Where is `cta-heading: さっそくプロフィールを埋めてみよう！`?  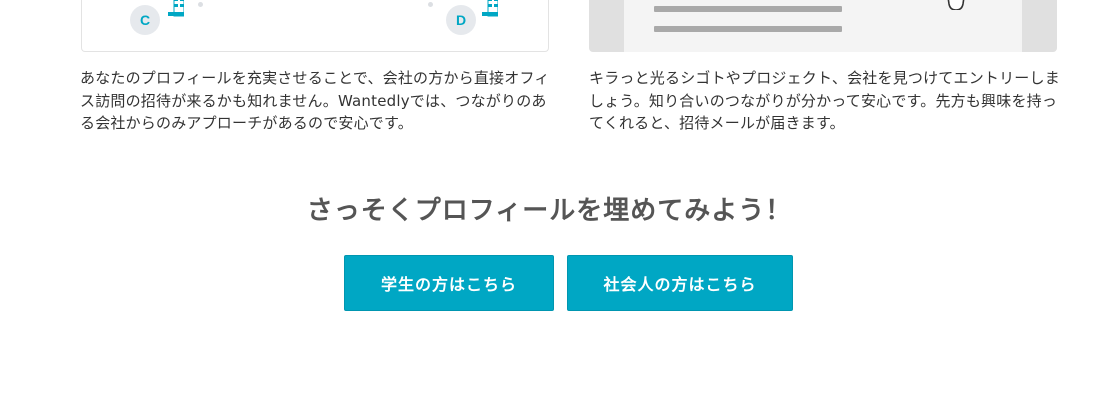
cta-heading: さっそくプロフィールを埋めてみよう！ is located at coordinates (549, 211).